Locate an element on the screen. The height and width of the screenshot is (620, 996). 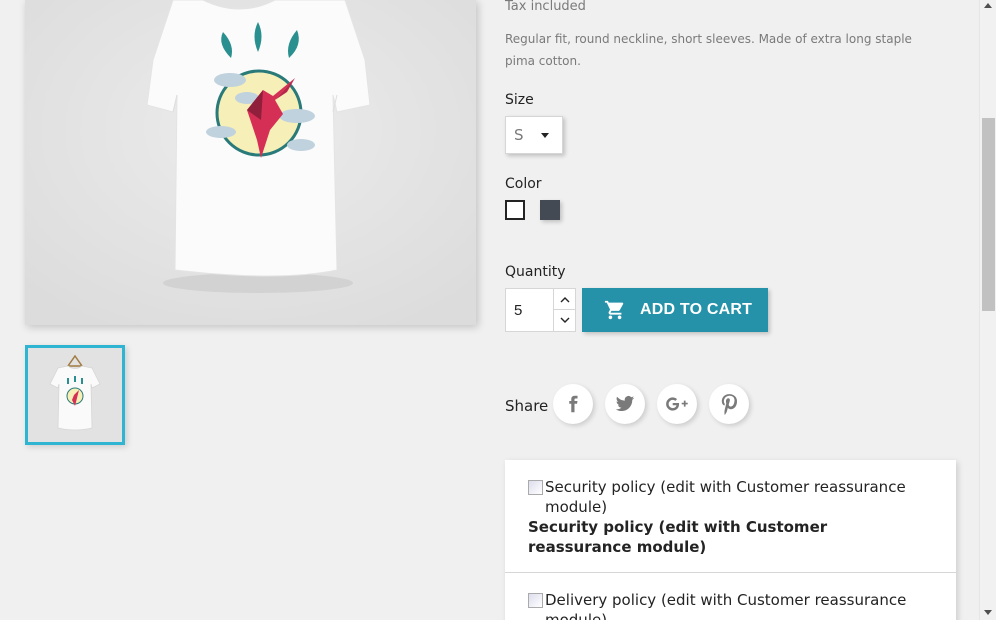
scroll-down-arrow-icon is located at coordinates (988, 612).